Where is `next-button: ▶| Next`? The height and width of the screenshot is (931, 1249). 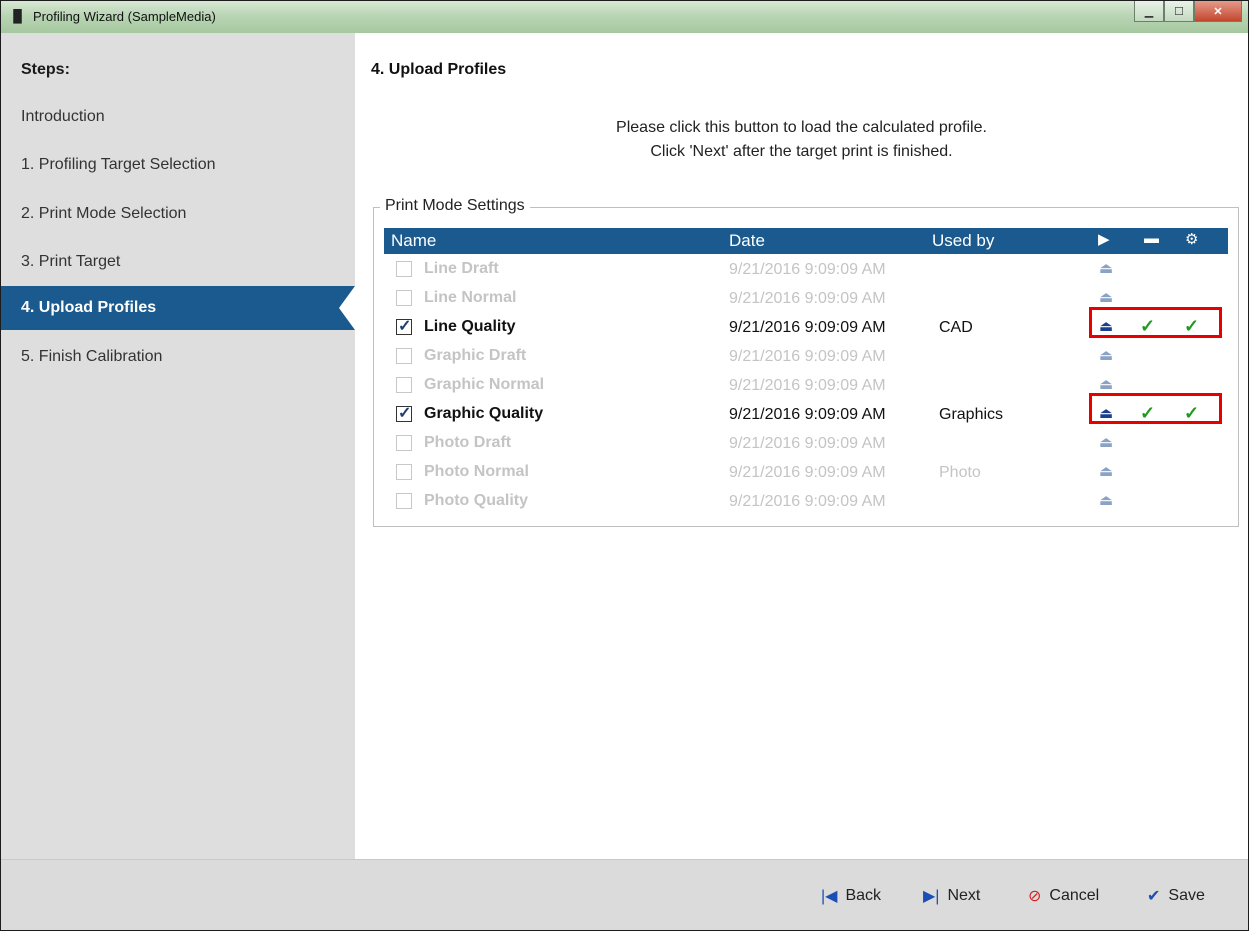 next-button: ▶| Next is located at coordinates (951, 896).